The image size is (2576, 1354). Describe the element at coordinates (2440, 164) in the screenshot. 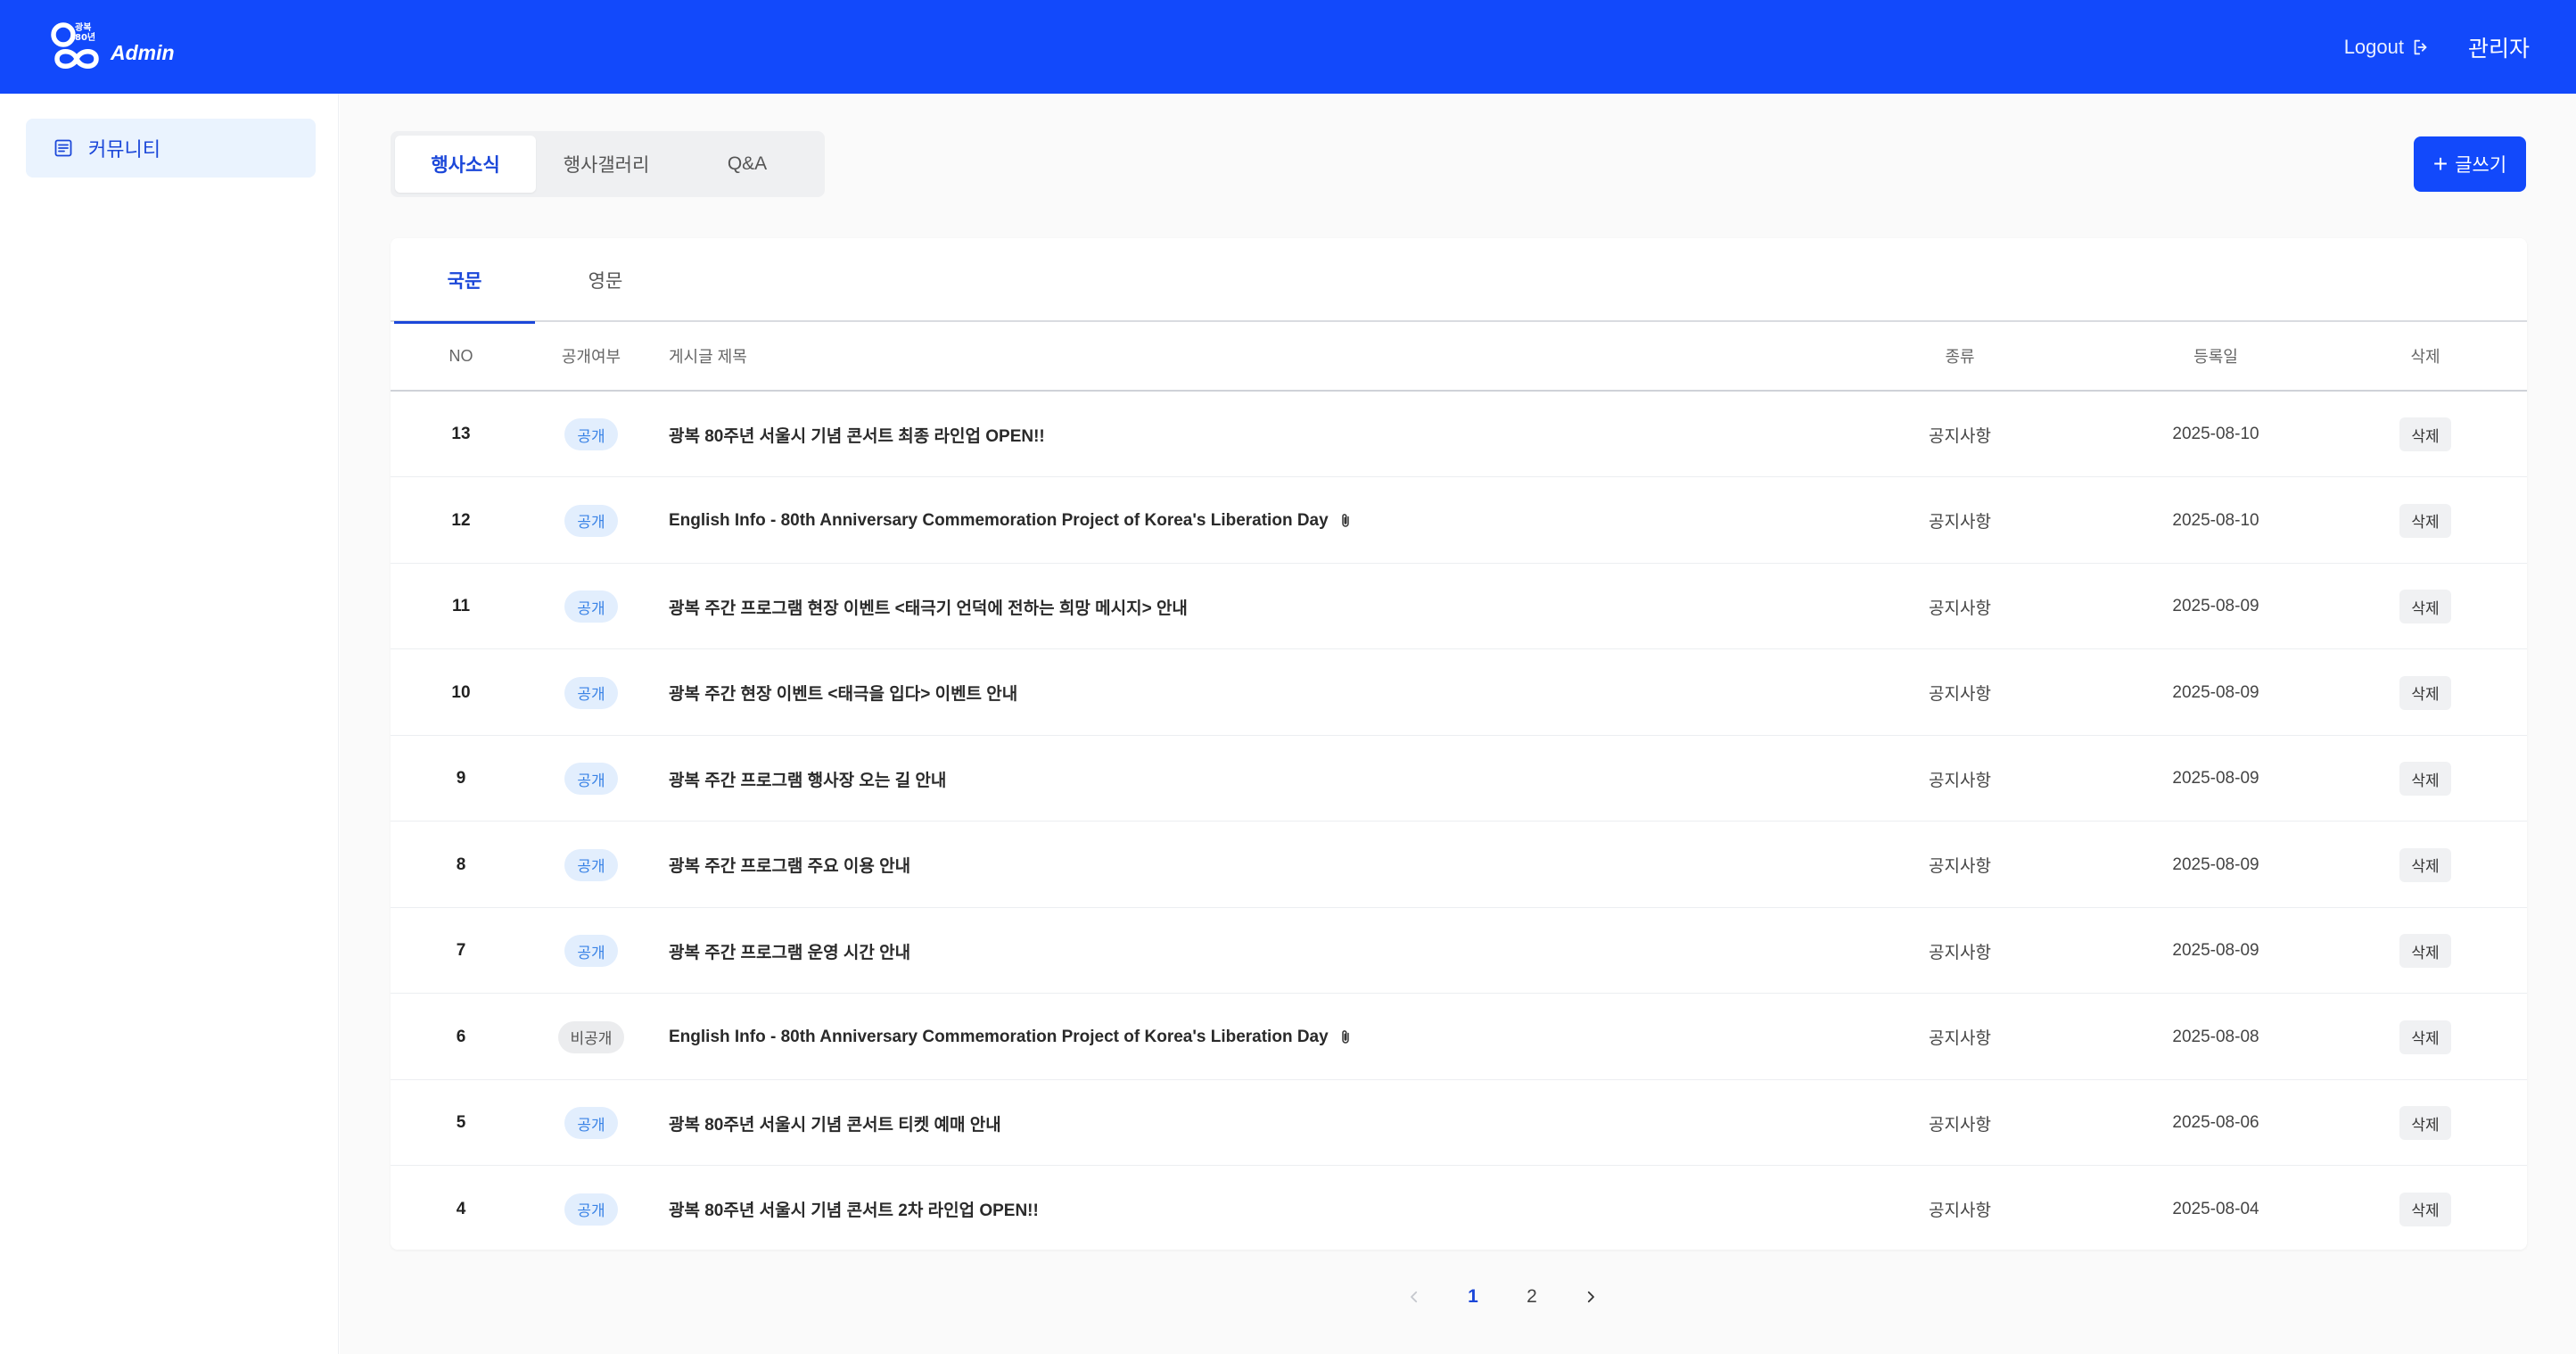

I see `plus-icon: +` at that location.